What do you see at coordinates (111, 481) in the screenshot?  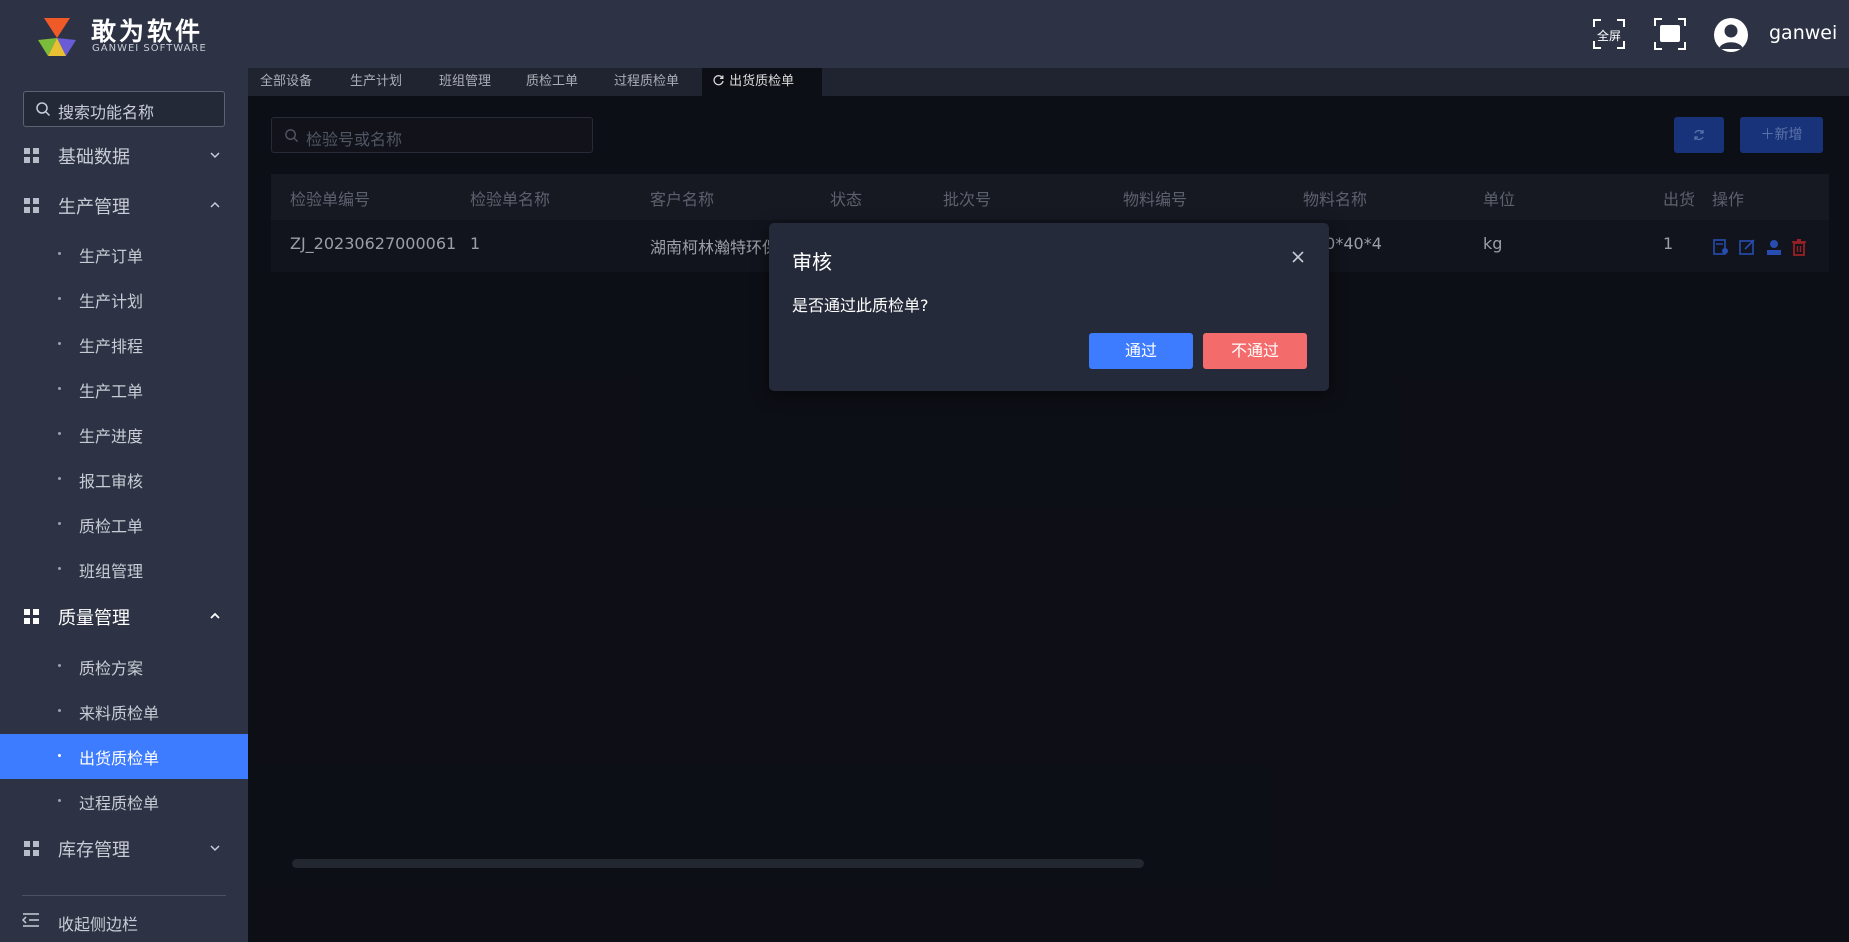 I see `sidebar-item-label: 报工审核` at bounding box center [111, 481].